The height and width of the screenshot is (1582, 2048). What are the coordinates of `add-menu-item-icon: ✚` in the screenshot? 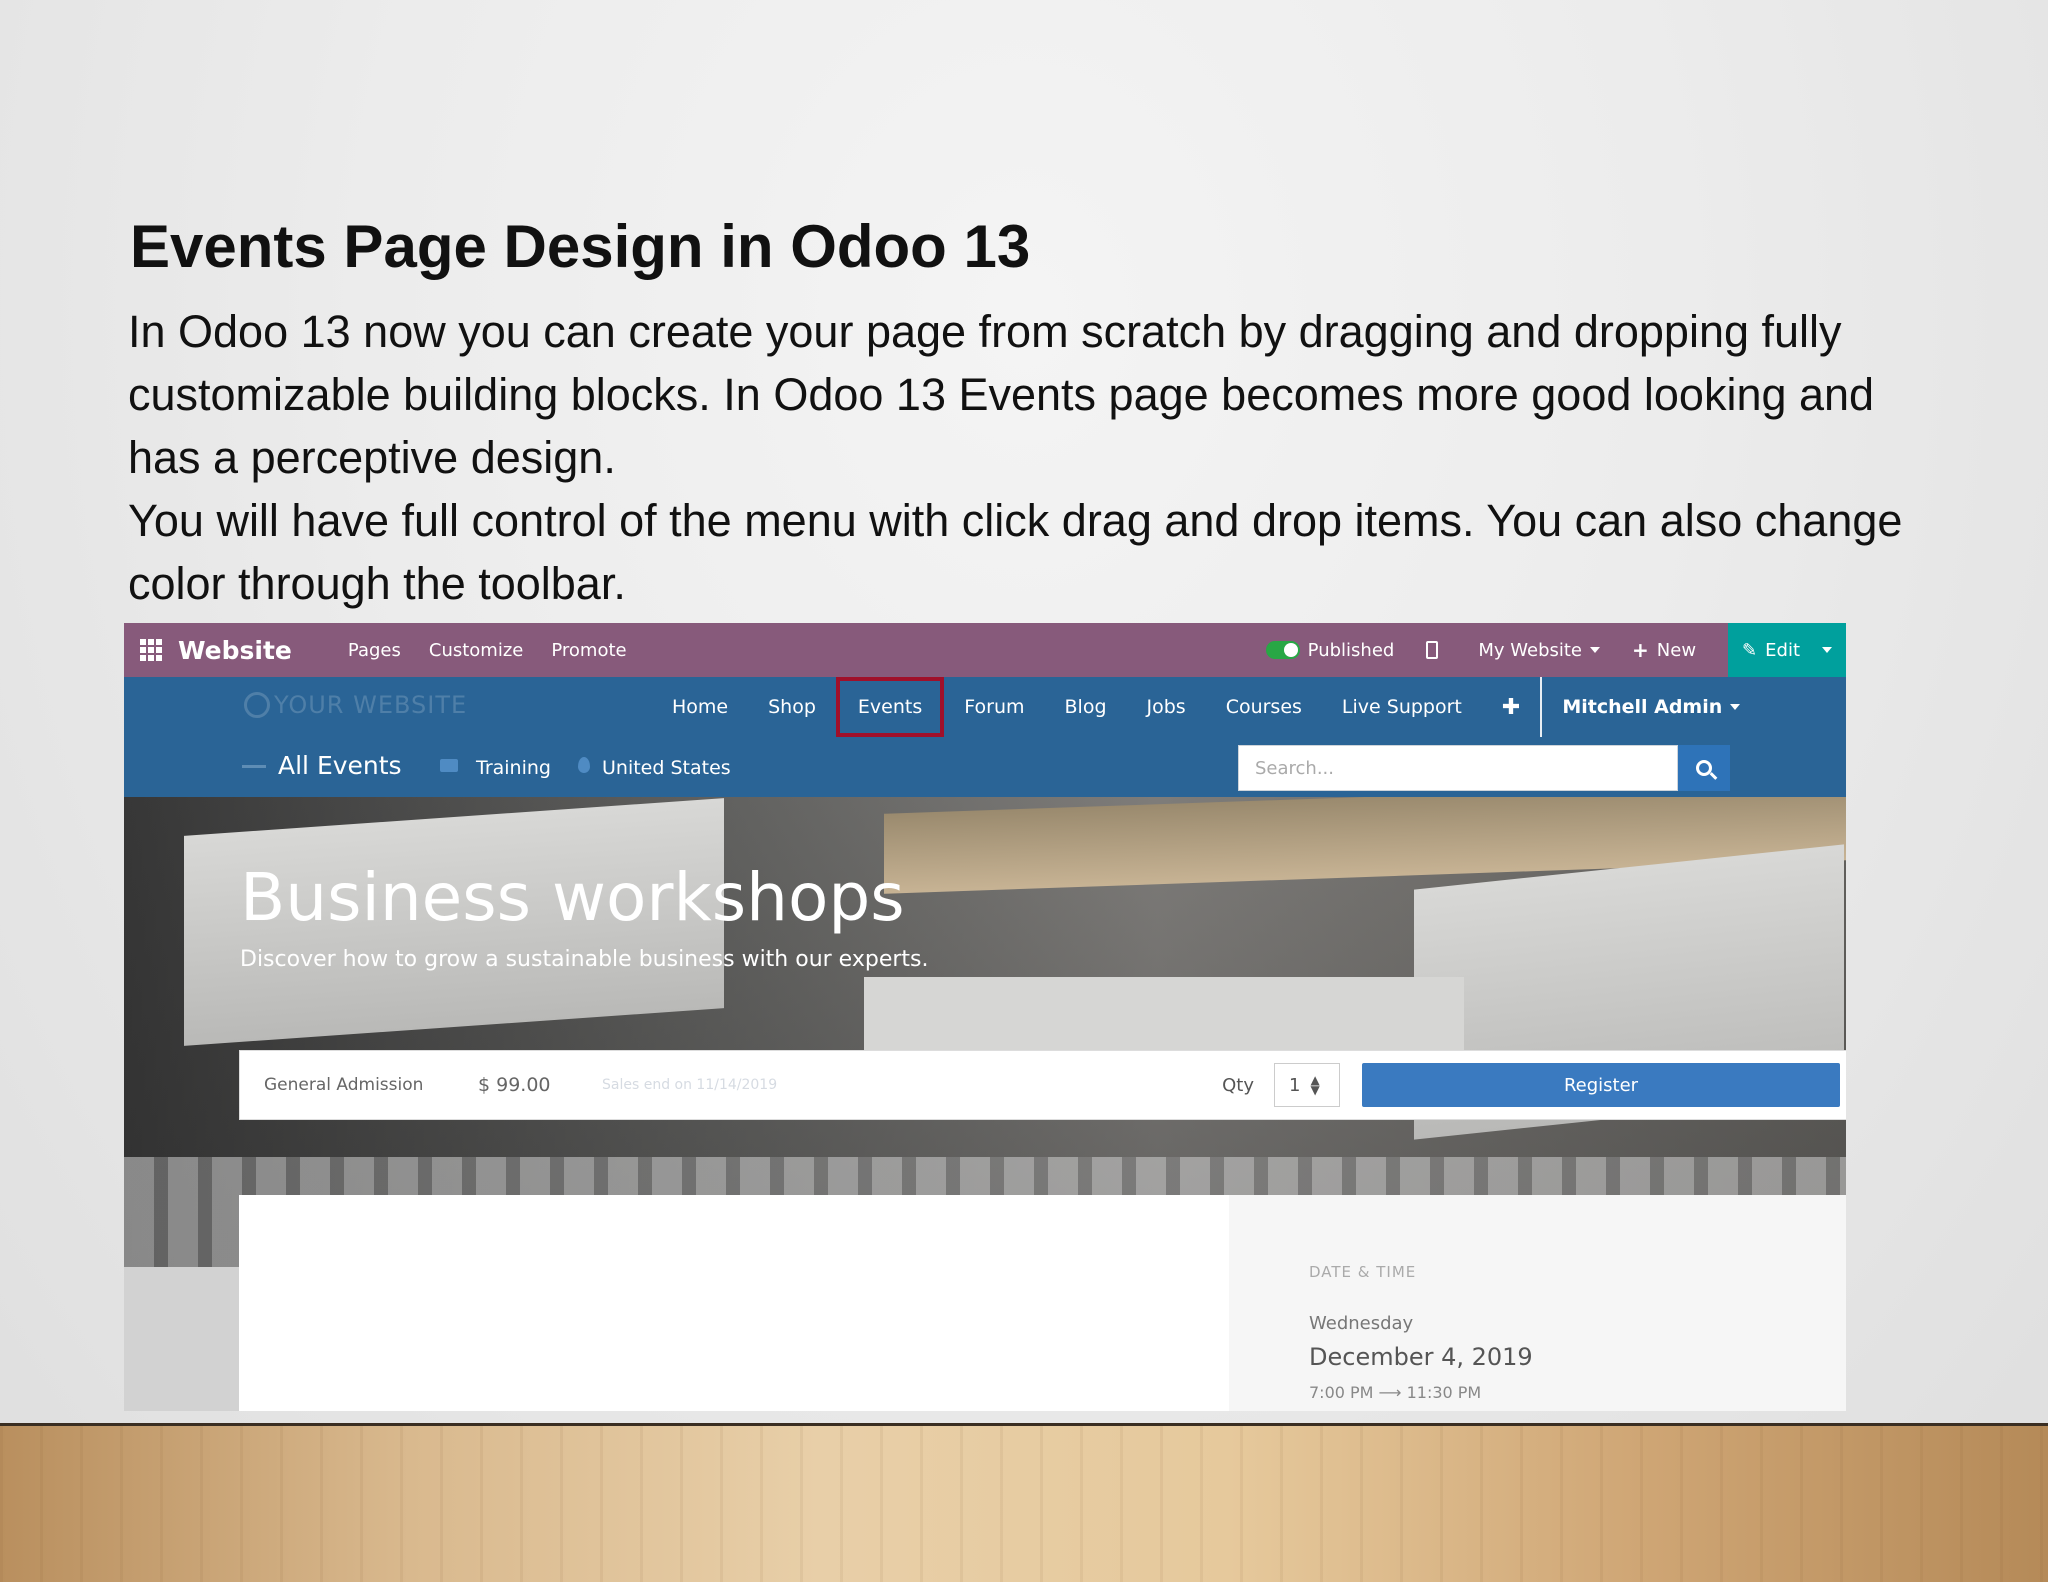 It's located at (1511, 707).